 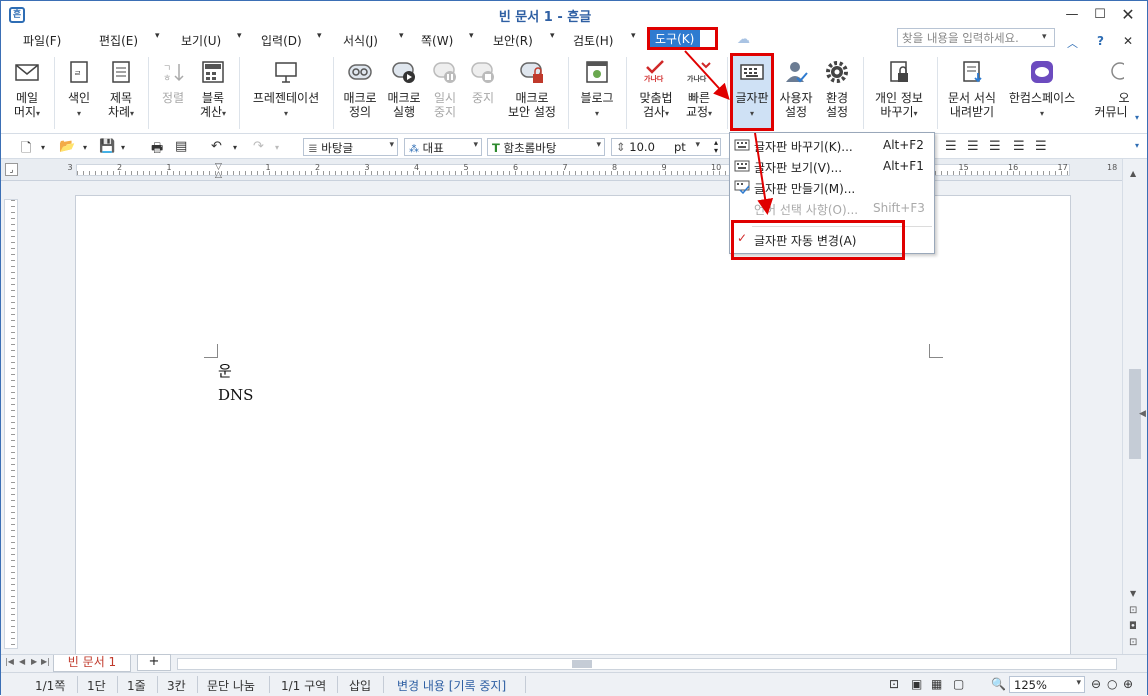 I want to click on spell-check-button: 가나다 맞춤법 검사▾, so click(x=656, y=88).